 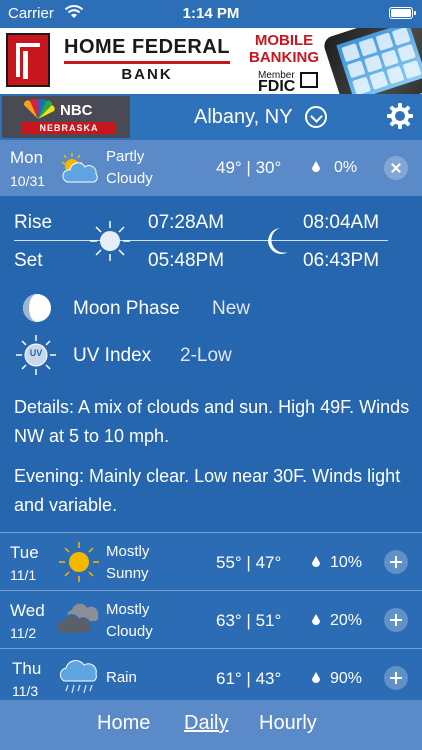 I want to click on tab-home: Home, so click(x=123, y=723).